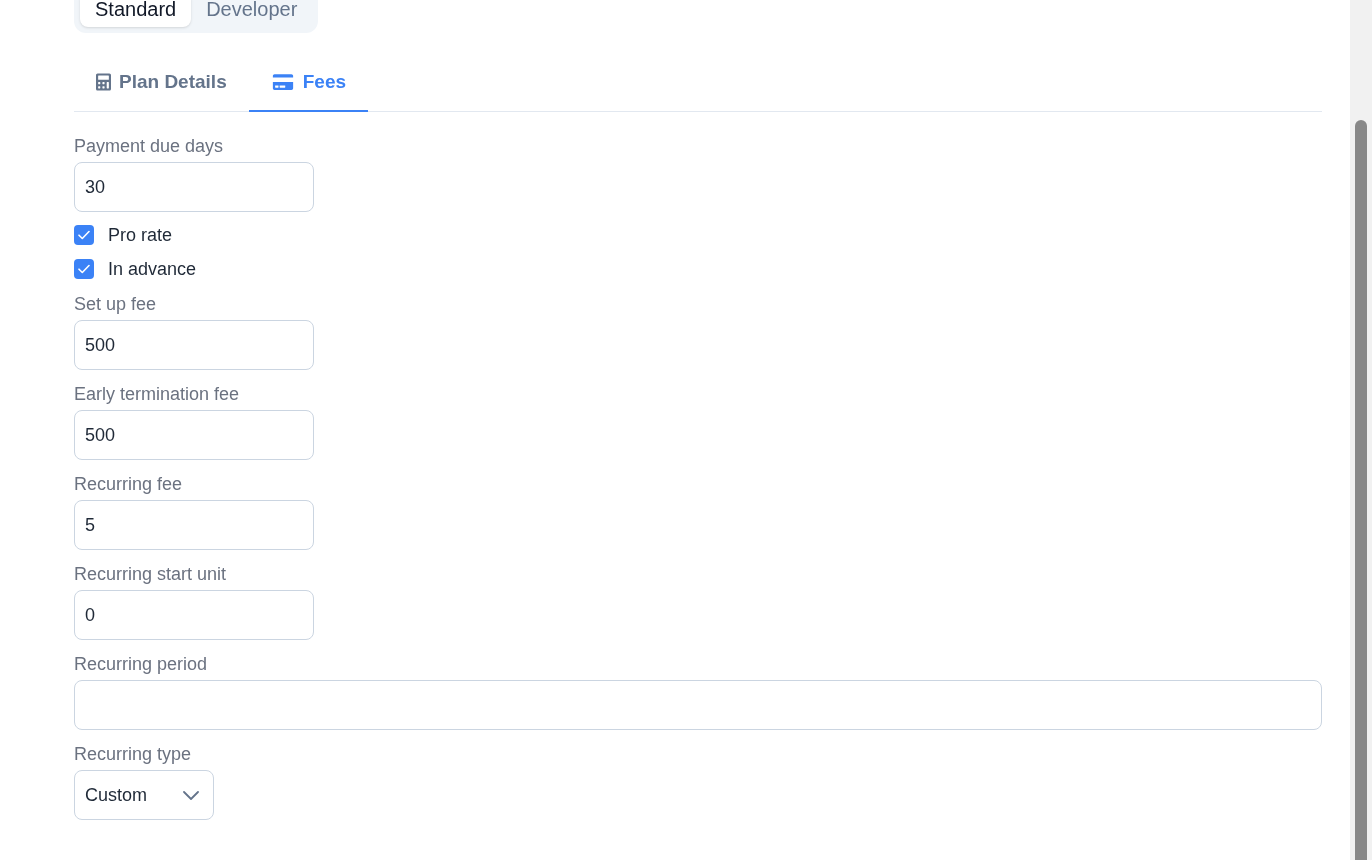 This screenshot has width=1372, height=860. Describe the element at coordinates (150, 574) in the screenshot. I see `field-label: Recurring start unit` at that location.